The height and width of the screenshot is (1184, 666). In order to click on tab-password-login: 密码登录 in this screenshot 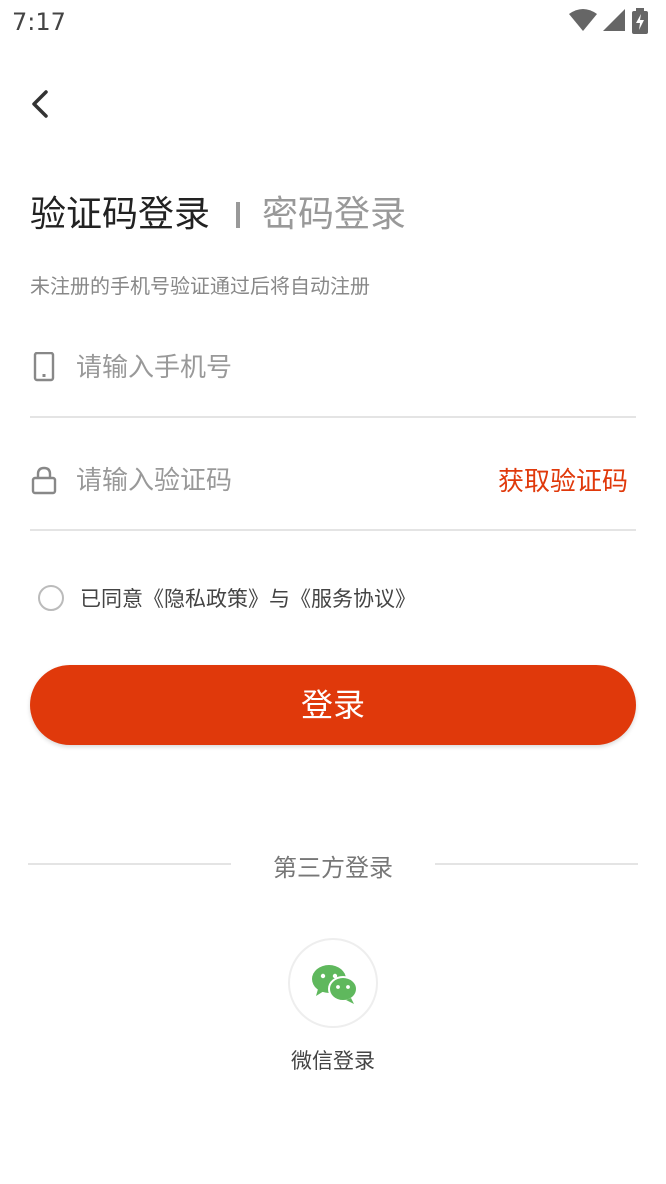, I will do `click(334, 215)`.